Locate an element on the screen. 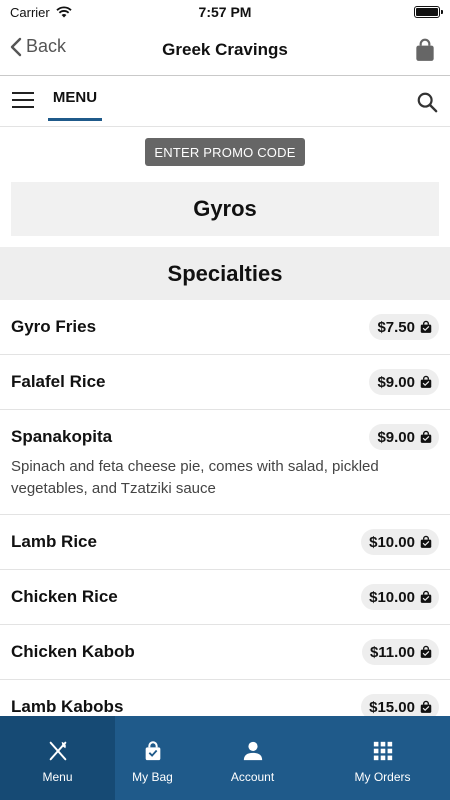 This screenshot has width=450, height=800. wifi-icon is located at coordinates (64, 12).